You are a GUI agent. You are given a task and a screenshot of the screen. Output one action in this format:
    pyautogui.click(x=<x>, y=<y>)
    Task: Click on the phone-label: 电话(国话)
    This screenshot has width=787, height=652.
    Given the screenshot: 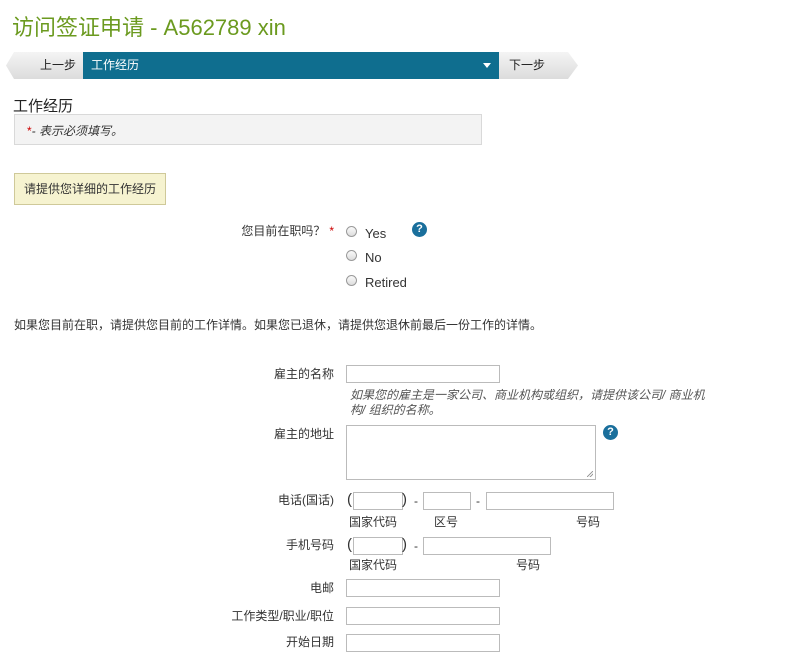 What is the action you would take?
    pyautogui.click(x=306, y=500)
    